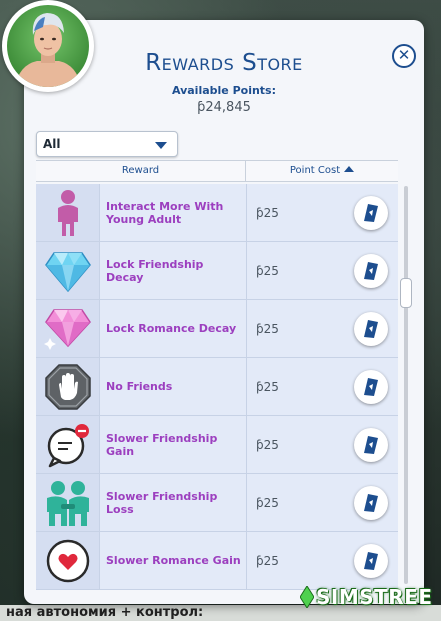  I want to click on young-adult-figure-icon, so click(68, 212).